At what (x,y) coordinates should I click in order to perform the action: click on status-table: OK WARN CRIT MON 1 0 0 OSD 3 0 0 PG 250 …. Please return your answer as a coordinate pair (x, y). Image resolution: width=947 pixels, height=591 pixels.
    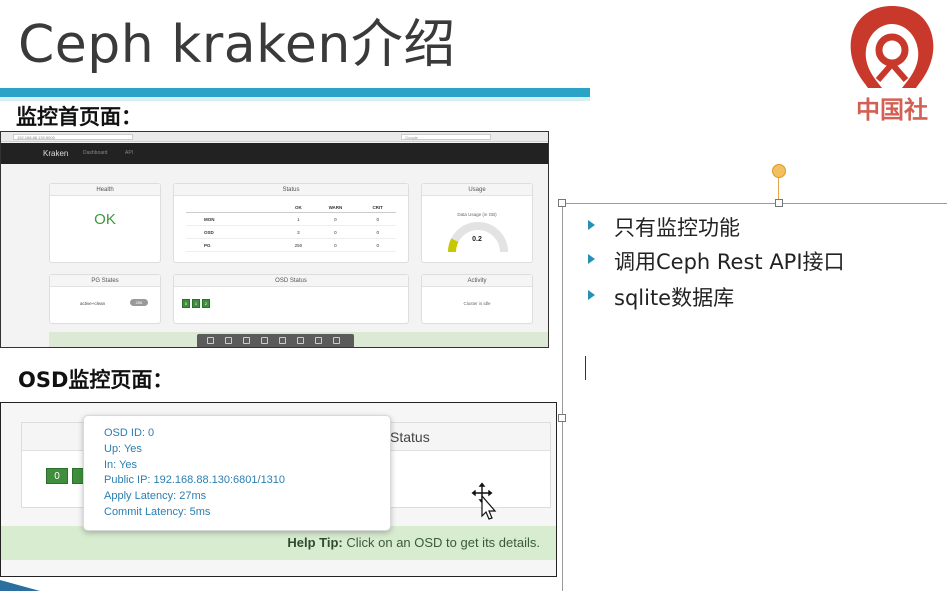
    Looking at the image, I should click on (291, 228).